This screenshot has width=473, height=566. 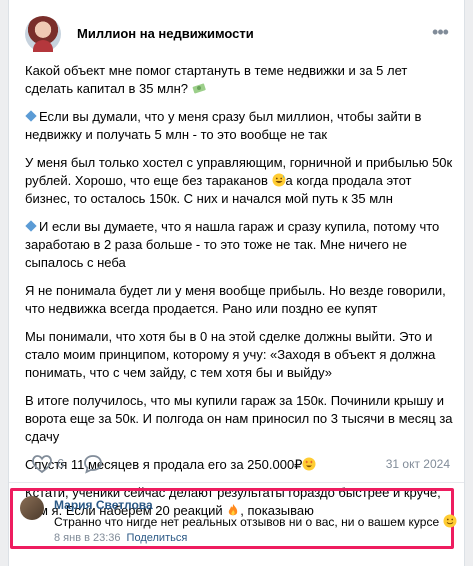 I want to click on like-count: 6, so click(x=61, y=463).